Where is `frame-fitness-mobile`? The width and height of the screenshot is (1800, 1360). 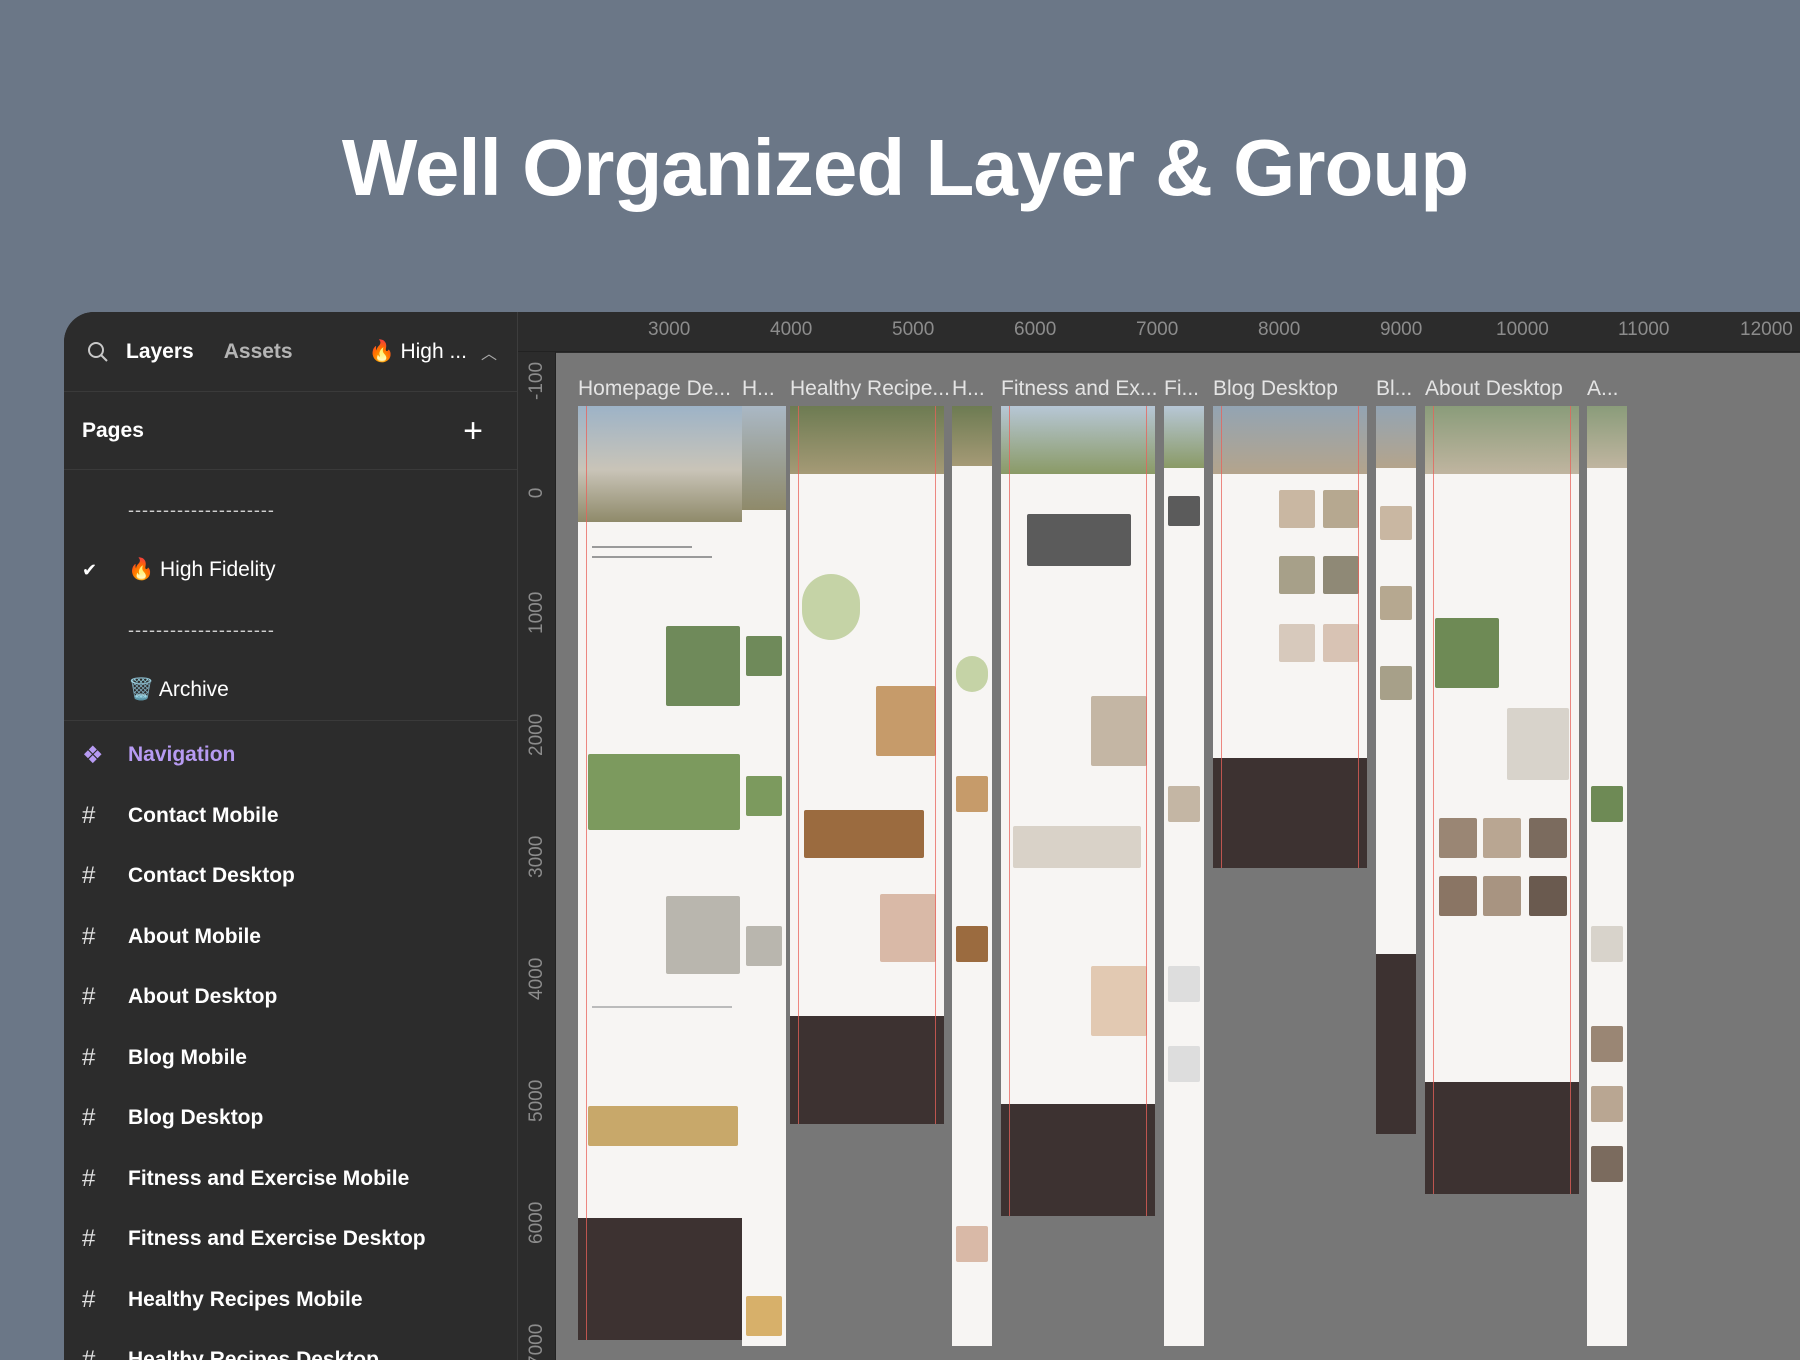
frame-fitness-mobile is located at coordinates (1184, 876).